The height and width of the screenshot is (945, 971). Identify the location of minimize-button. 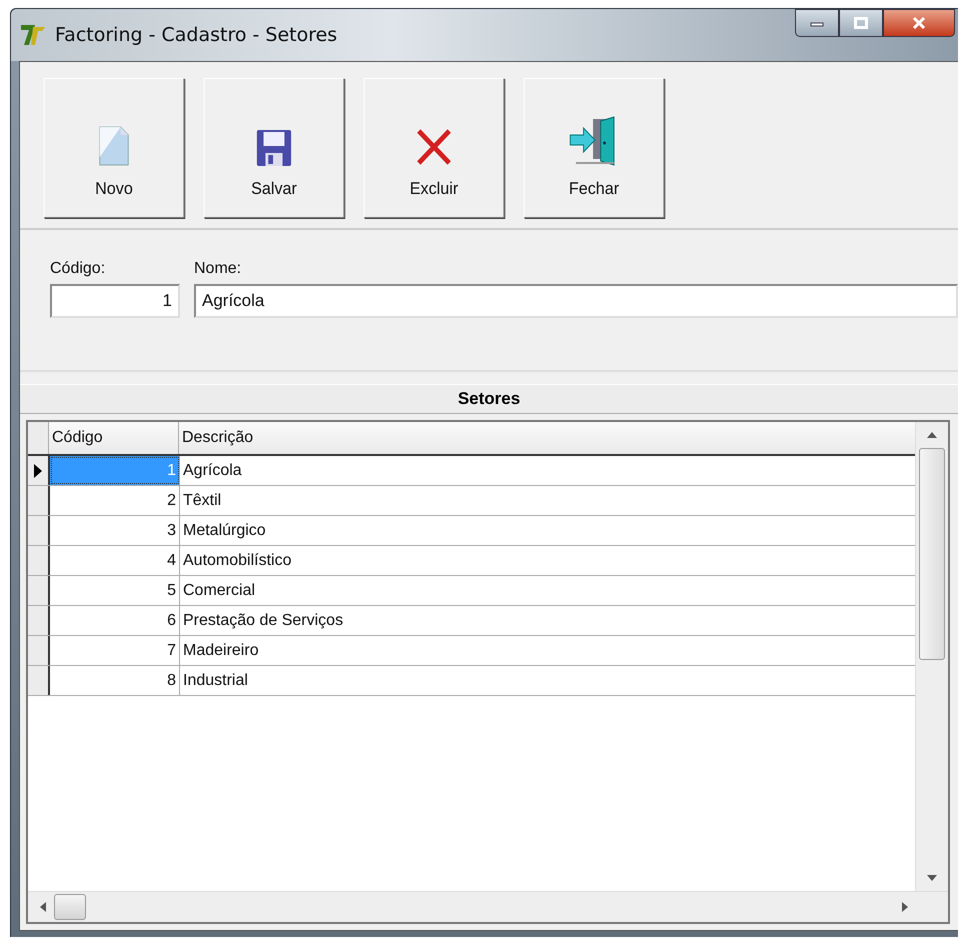
(817, 23).